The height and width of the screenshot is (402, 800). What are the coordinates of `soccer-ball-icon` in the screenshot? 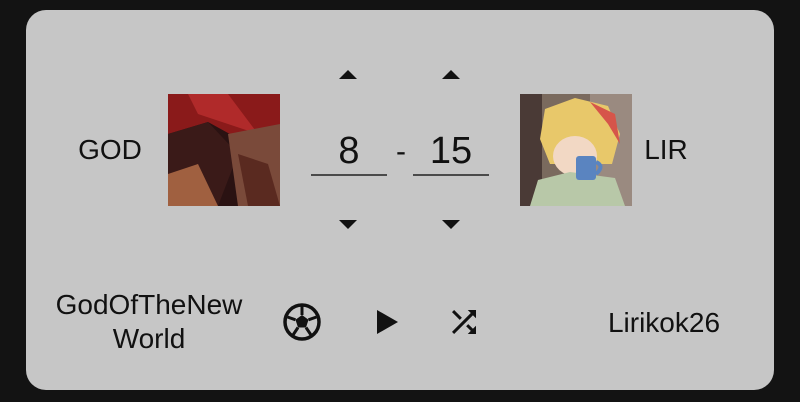 It's located at (302, 322).